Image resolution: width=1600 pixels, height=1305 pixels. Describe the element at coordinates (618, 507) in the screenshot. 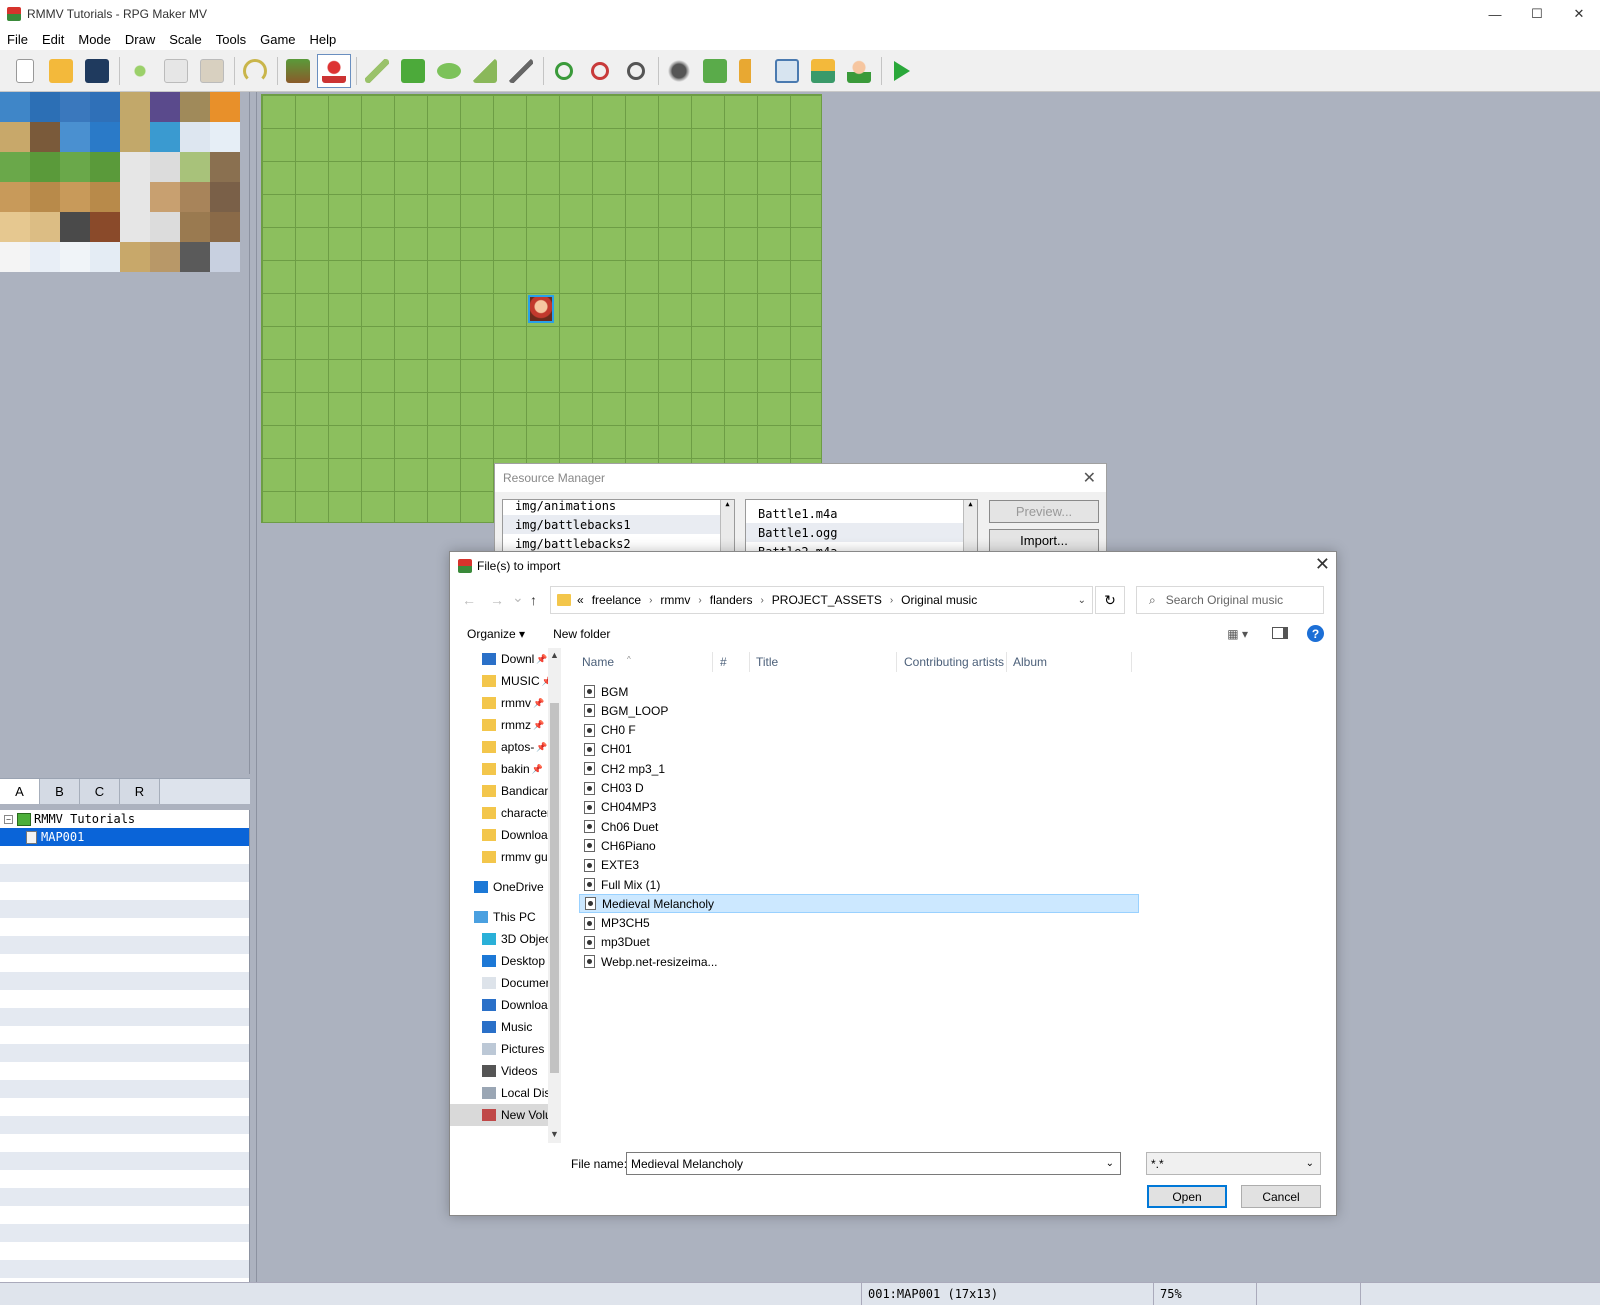

I see `list-item: img/animations` at that location.